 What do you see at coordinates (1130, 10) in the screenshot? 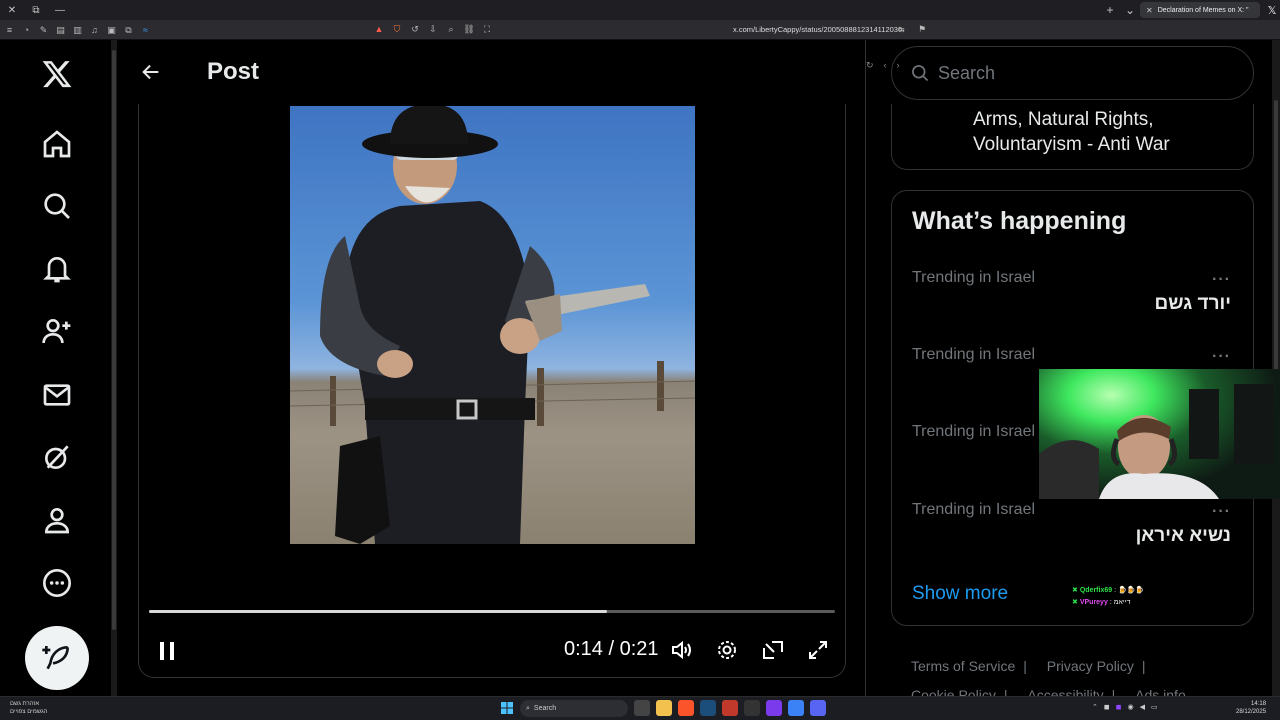
I see `tab-list-icon: ⌄` at bounding box center [1130, 10].